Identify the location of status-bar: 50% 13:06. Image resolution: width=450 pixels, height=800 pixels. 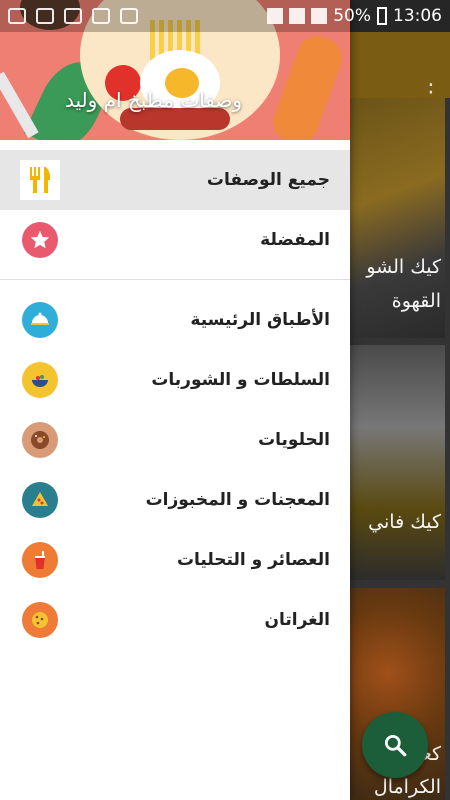
(225, 16).